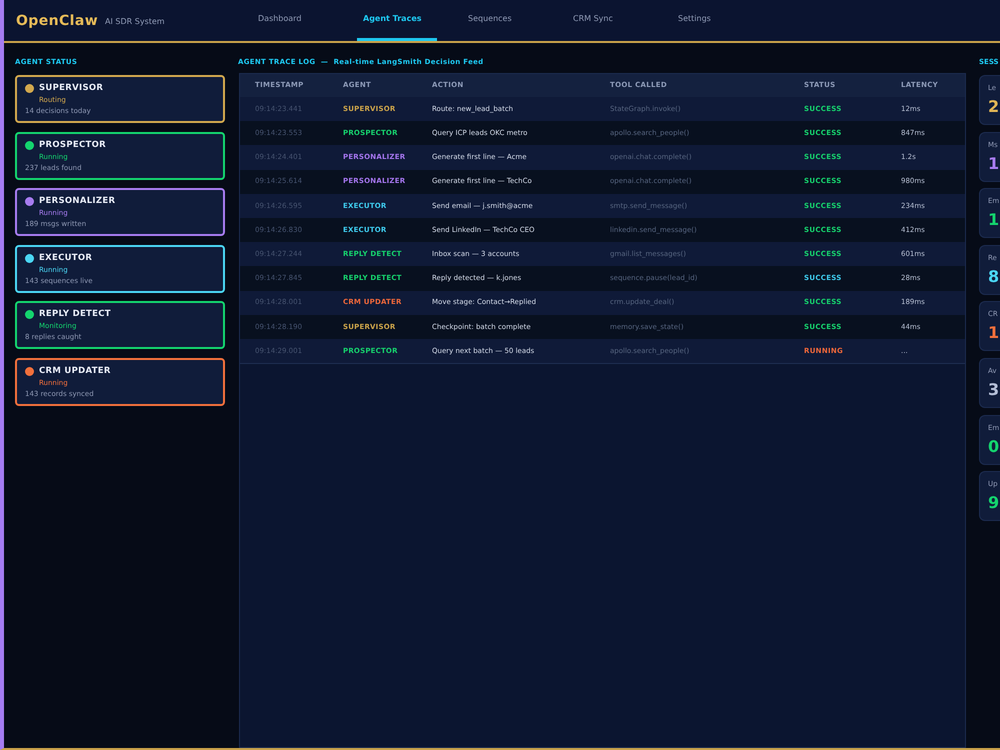 This screenshot has height=750, width=1000. I want to click on nav-tab: Agent Traces, so click(397, 20).